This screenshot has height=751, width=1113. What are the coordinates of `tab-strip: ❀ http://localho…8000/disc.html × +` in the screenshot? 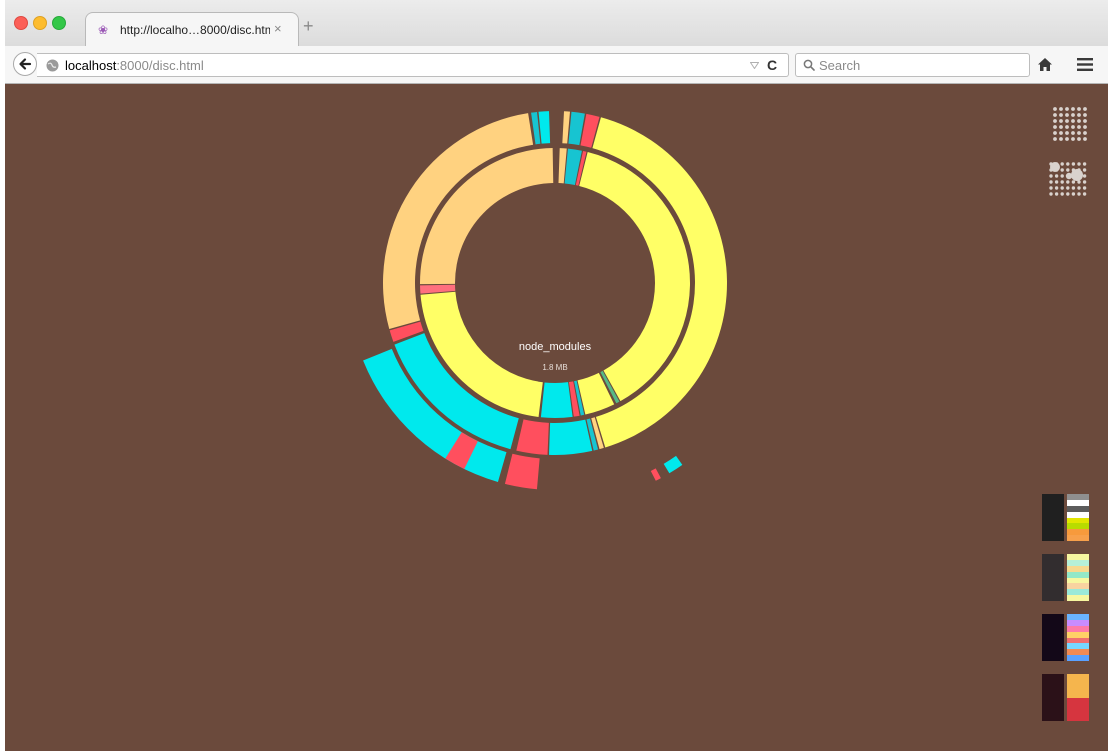 It's located at (556, 23).